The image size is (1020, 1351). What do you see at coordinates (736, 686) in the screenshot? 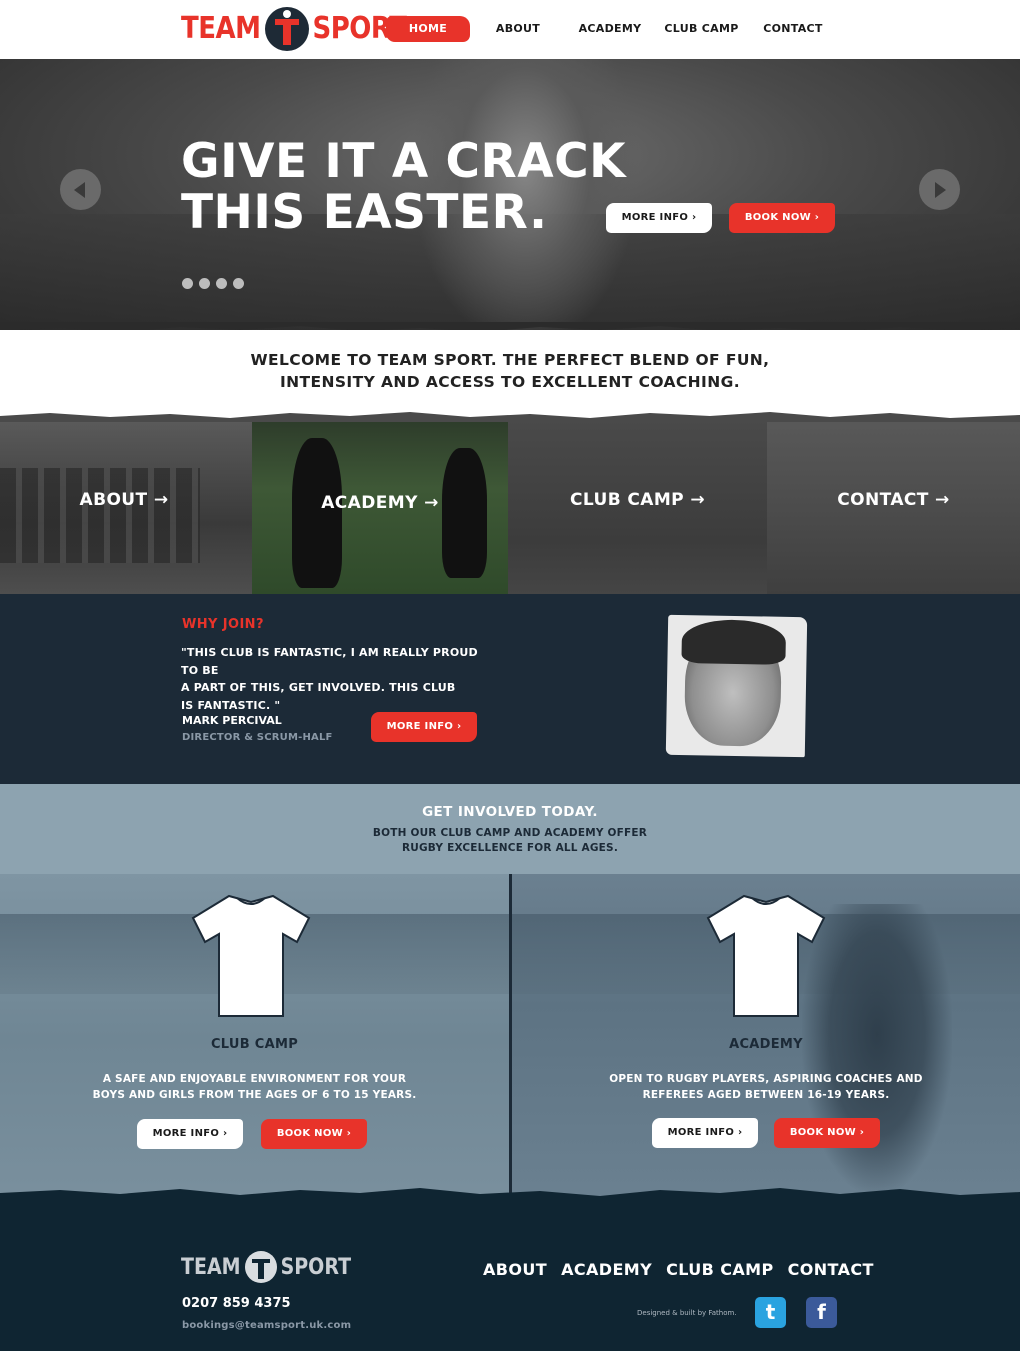
I see `testimonial-portrait` at bounding box center [736, 686].